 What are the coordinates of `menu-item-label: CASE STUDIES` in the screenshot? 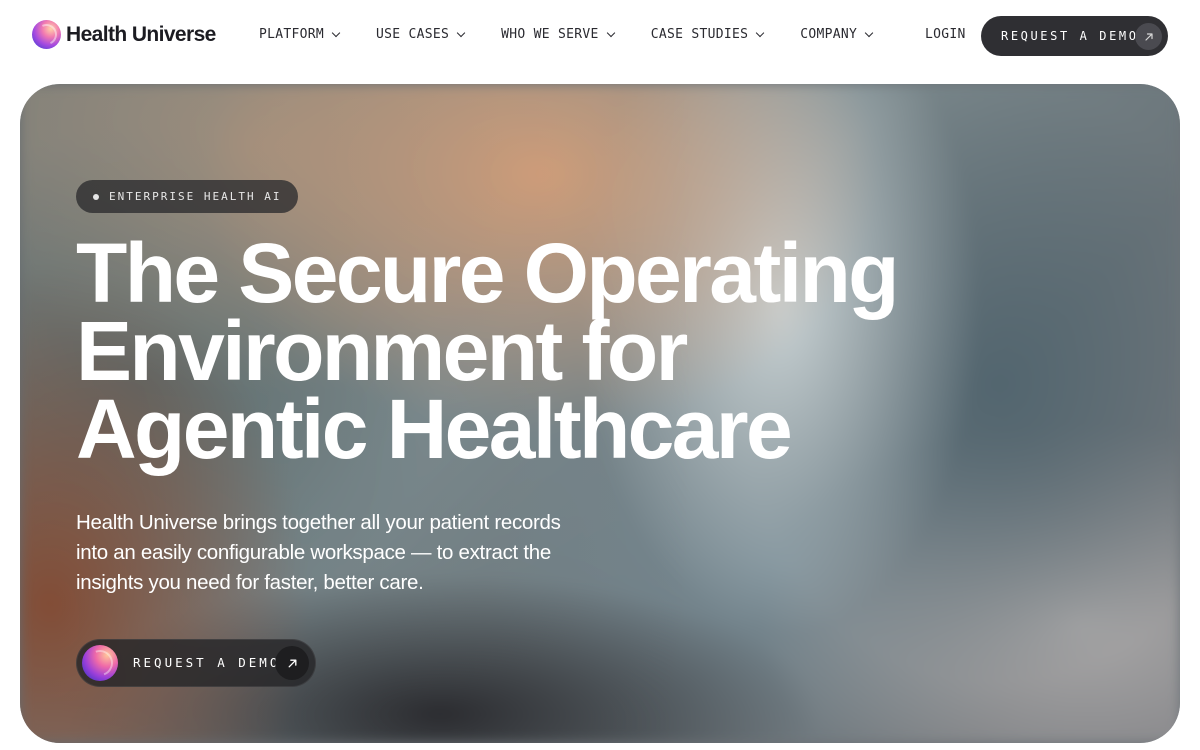 It's located at (699, 34).